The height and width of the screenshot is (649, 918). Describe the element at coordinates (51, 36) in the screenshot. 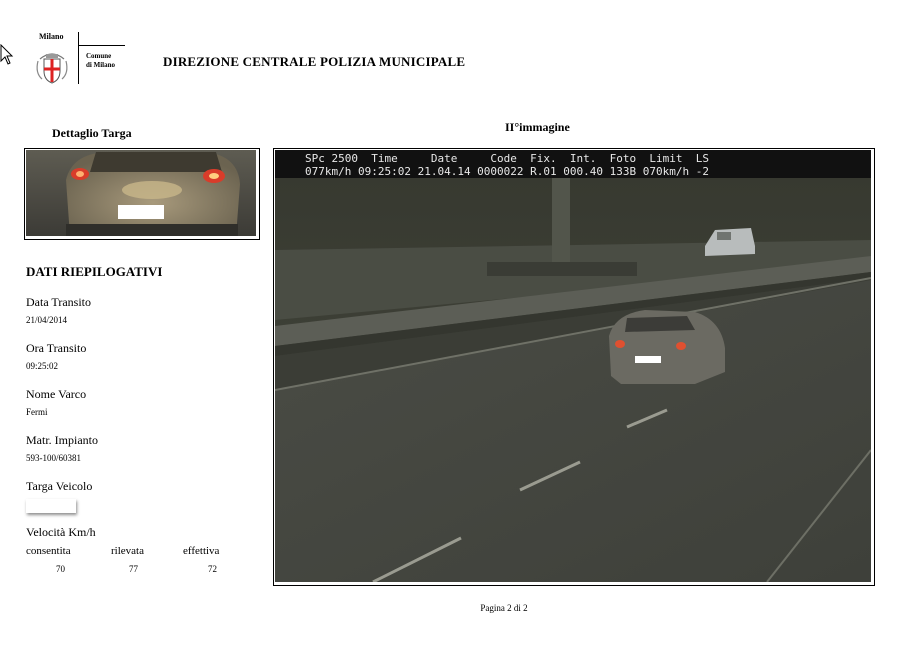

I see `logo-city-name: Milano` at that location.